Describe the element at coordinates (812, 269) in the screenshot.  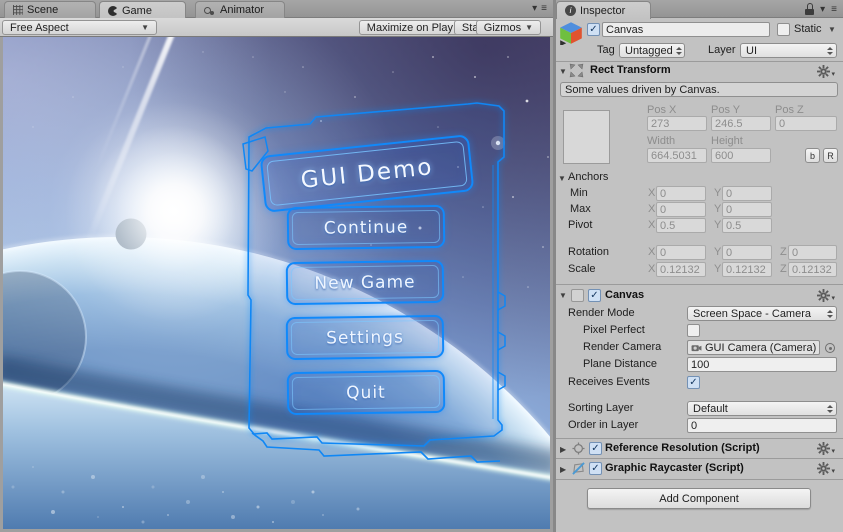
I see `scale-z-field: 0.12132` at that location.